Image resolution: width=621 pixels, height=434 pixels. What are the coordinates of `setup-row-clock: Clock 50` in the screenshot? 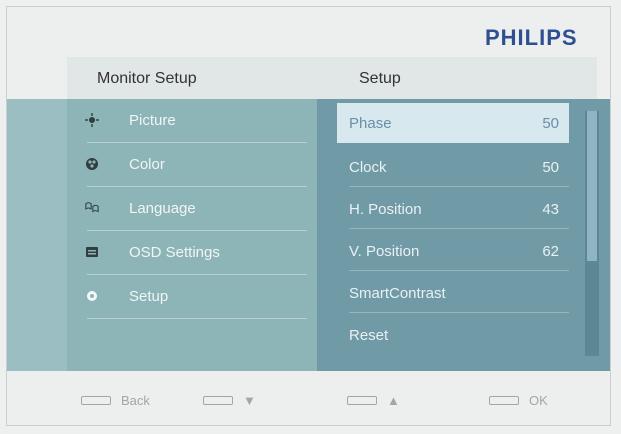 It's located at (453, 167).